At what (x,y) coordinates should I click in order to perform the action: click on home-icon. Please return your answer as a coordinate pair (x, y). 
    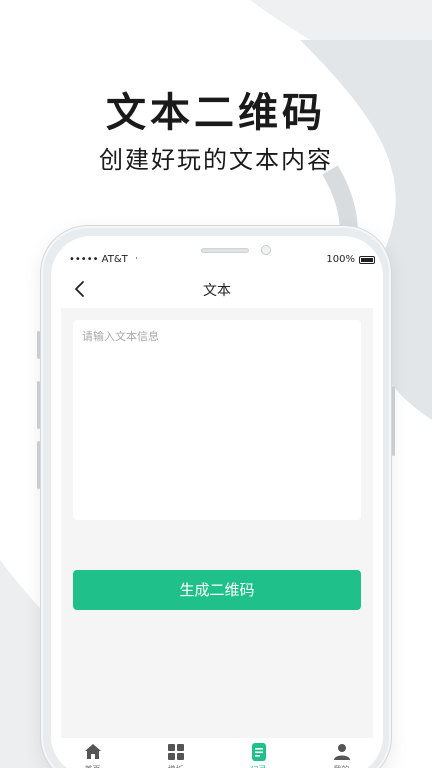
    Looking at the image, I should click on (92, 751).